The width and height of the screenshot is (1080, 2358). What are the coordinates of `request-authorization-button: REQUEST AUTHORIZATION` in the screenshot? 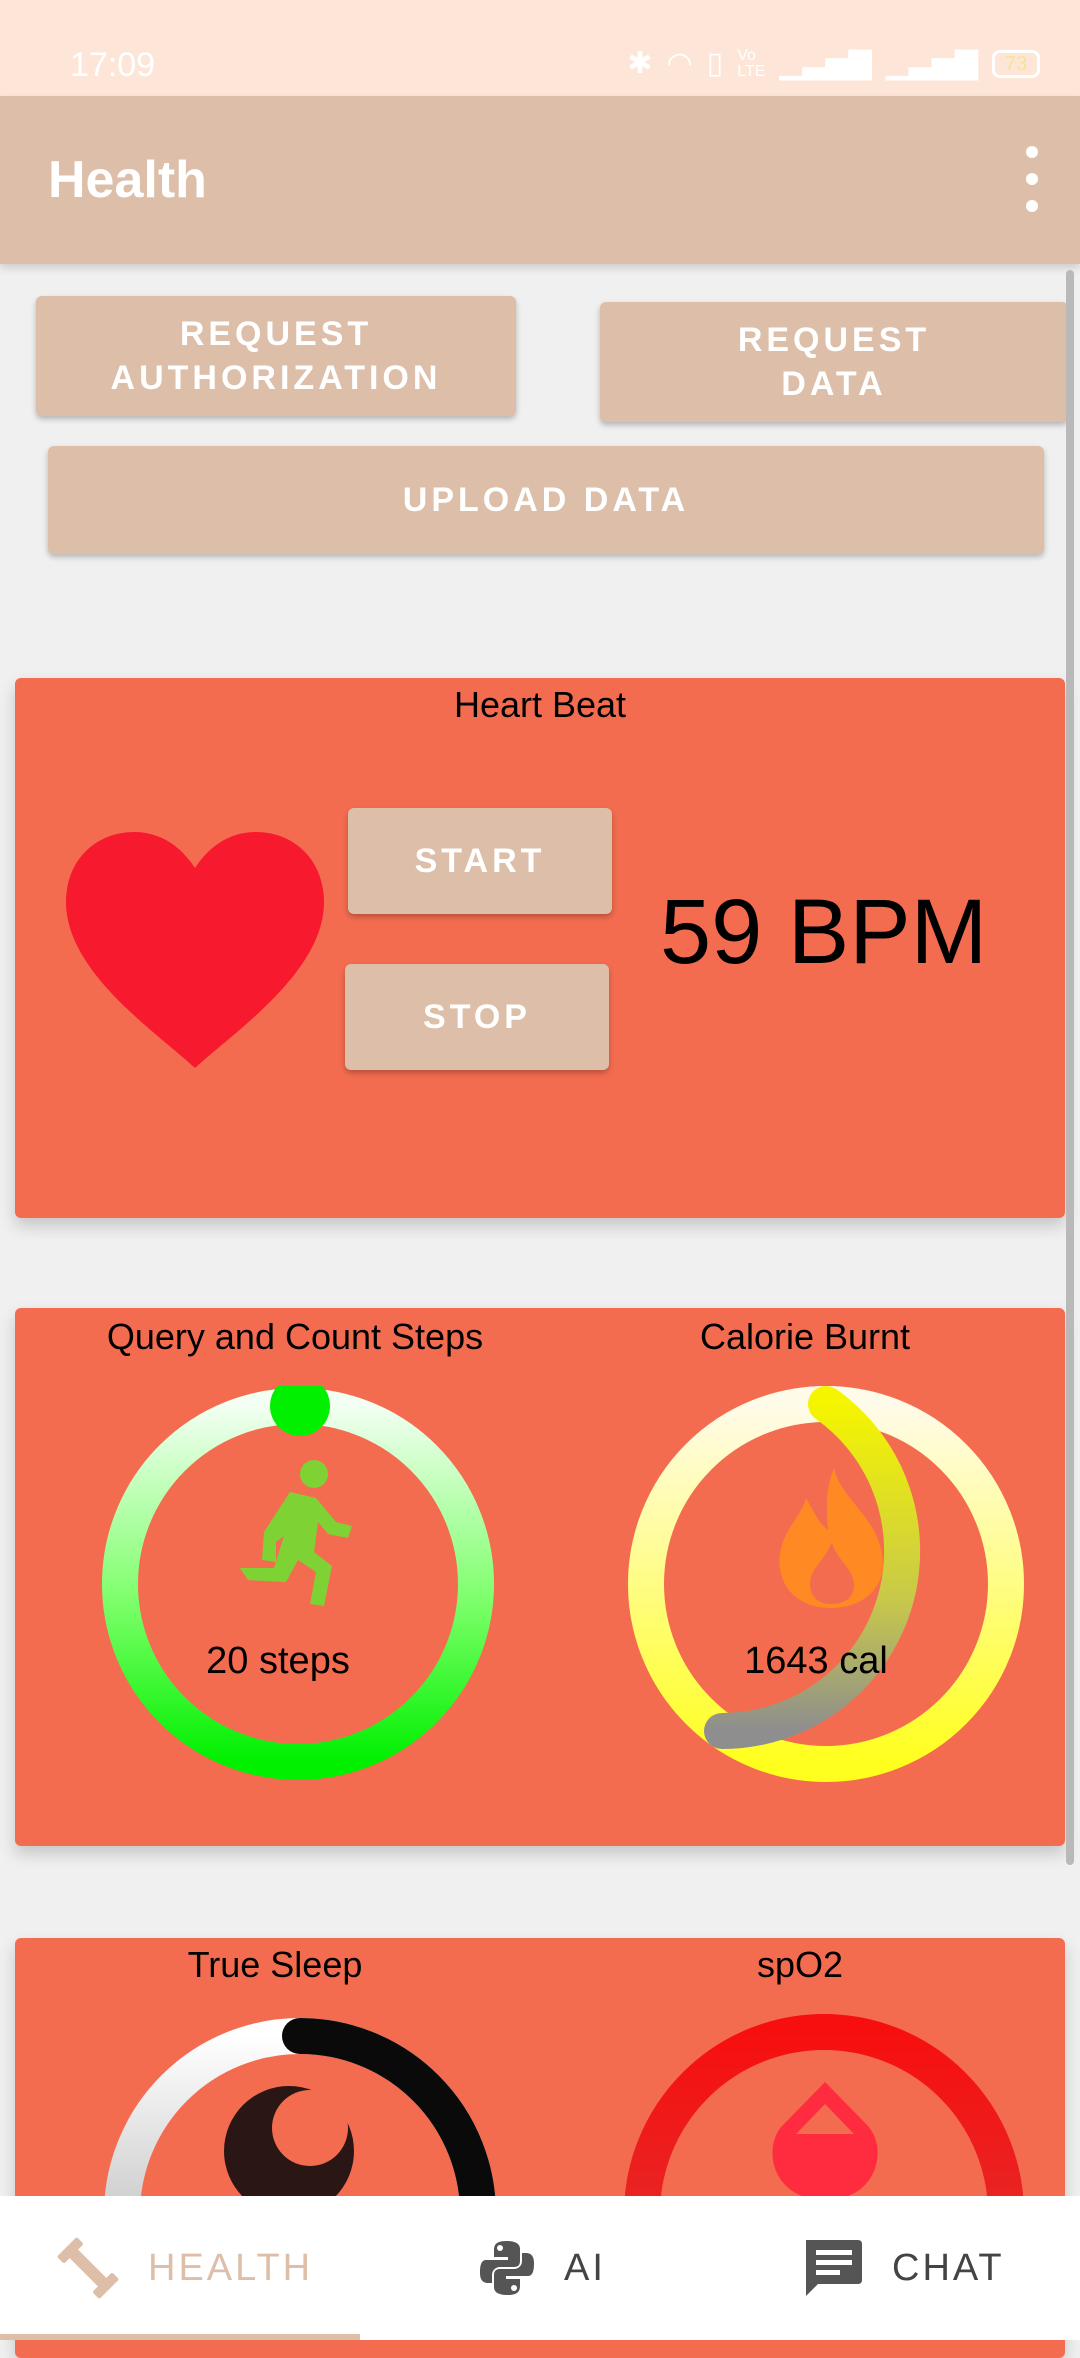 It's located at (276, 356).